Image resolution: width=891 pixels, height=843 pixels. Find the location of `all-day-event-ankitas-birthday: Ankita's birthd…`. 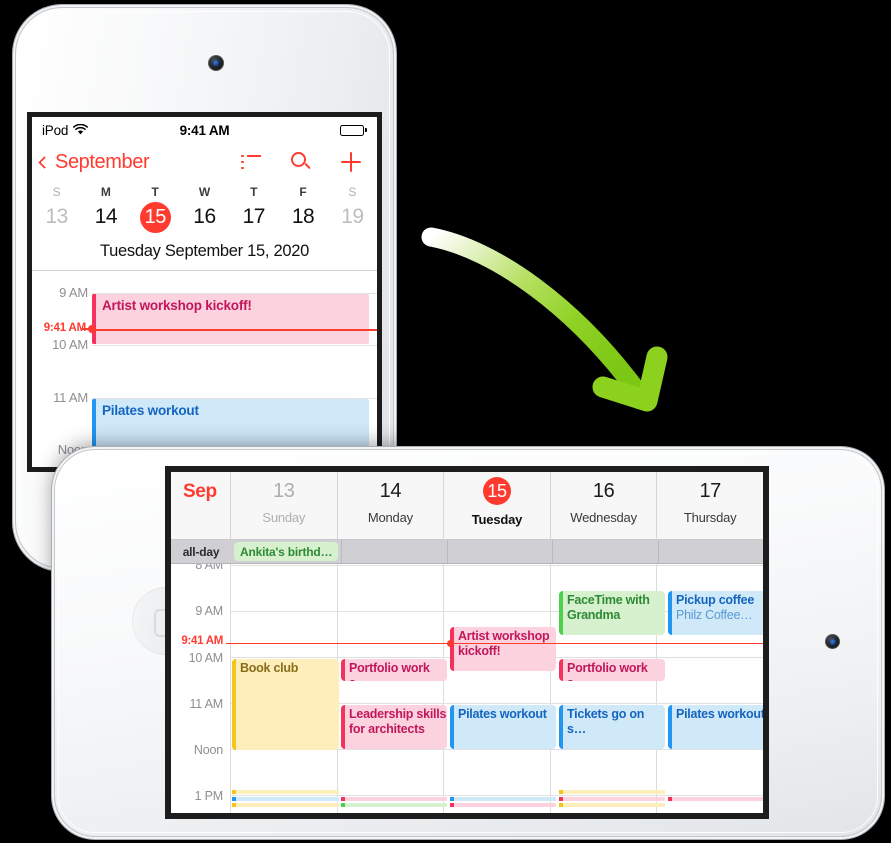

all-day-event-ankitas-birthday: Ankita's birthd… is located at coordinates (286, 551).